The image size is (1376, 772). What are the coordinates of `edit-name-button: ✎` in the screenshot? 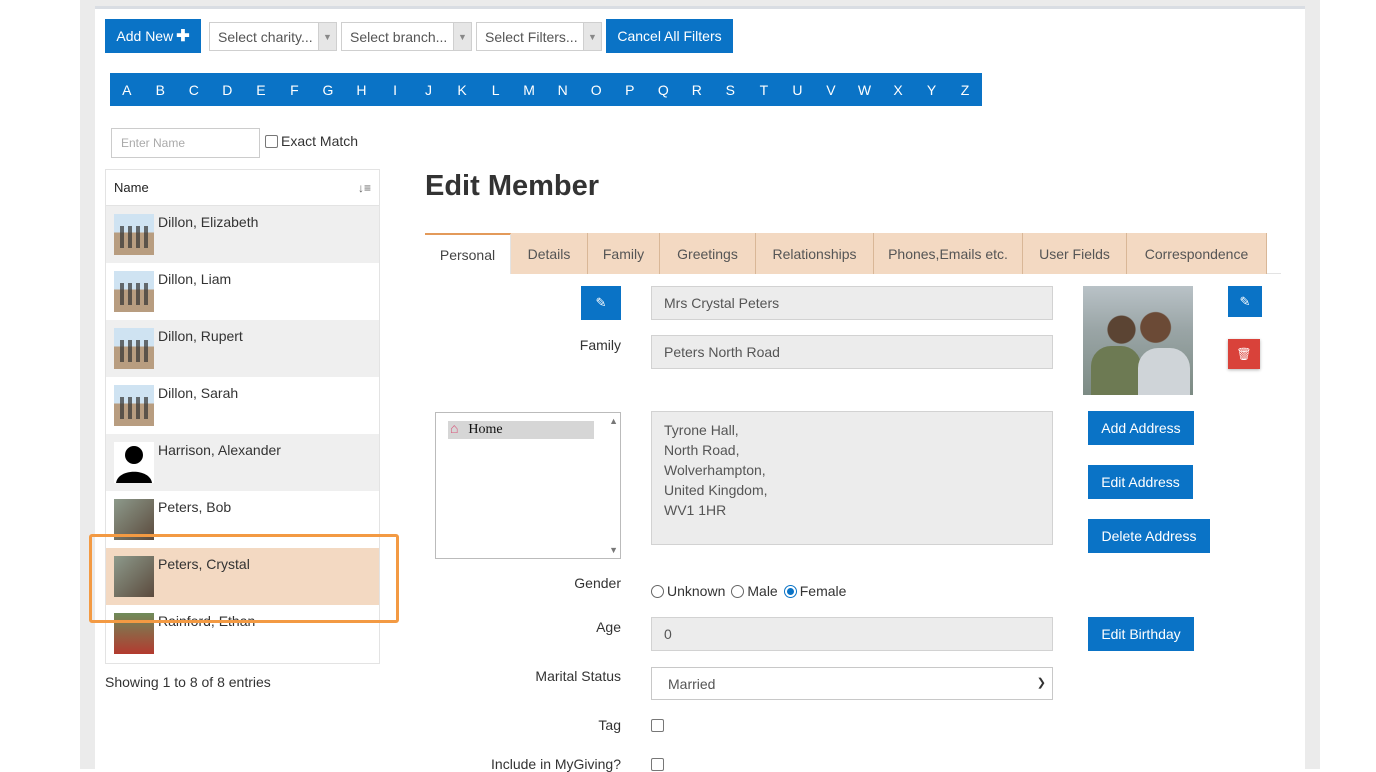 It's located at (601, 303).